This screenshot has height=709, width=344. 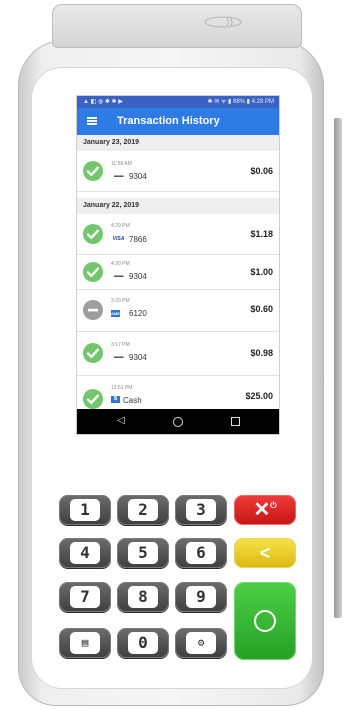 I want to click on backspace-chevron-icon: <, so click(x=265, y=553).